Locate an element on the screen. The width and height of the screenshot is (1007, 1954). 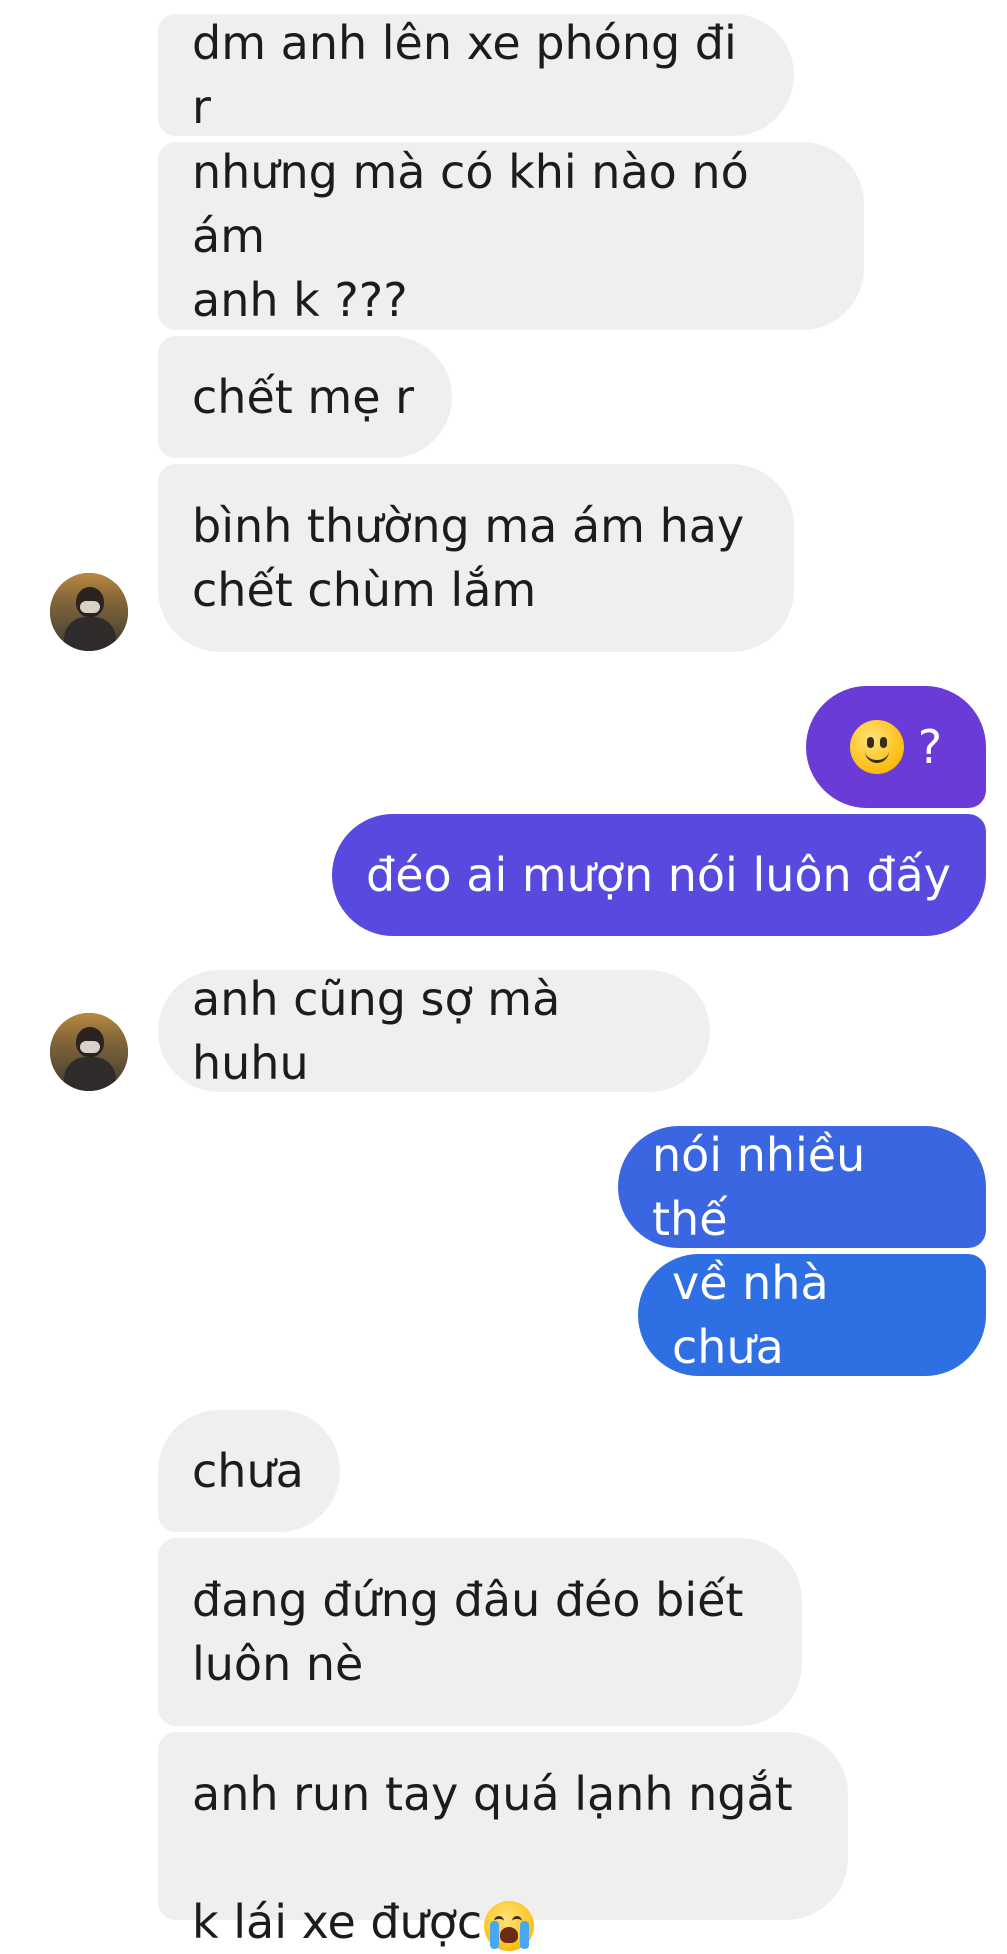
message-text: nhưng mà có khi nào nó ám anh k ??? is located at coordinates (470, 236).